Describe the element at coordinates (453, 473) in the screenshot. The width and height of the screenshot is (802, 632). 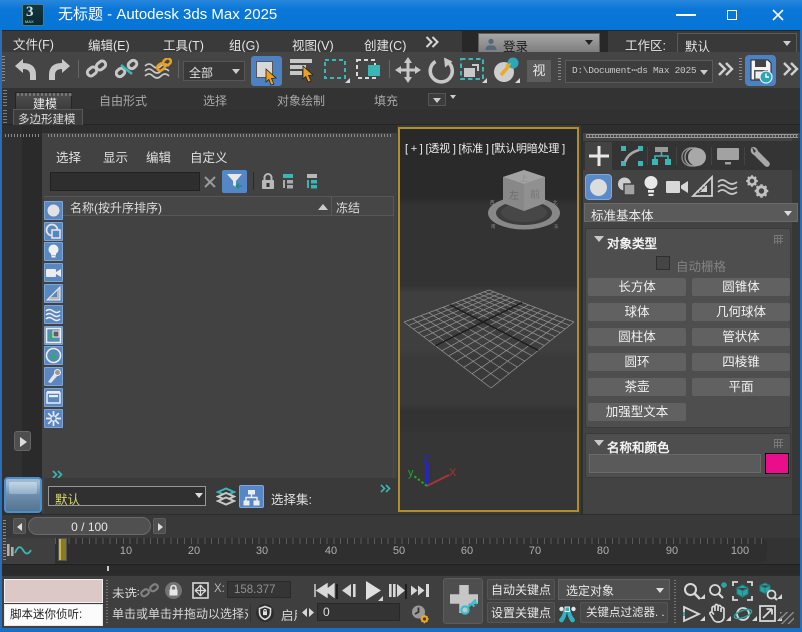
I see `svg-text: X` at that location.